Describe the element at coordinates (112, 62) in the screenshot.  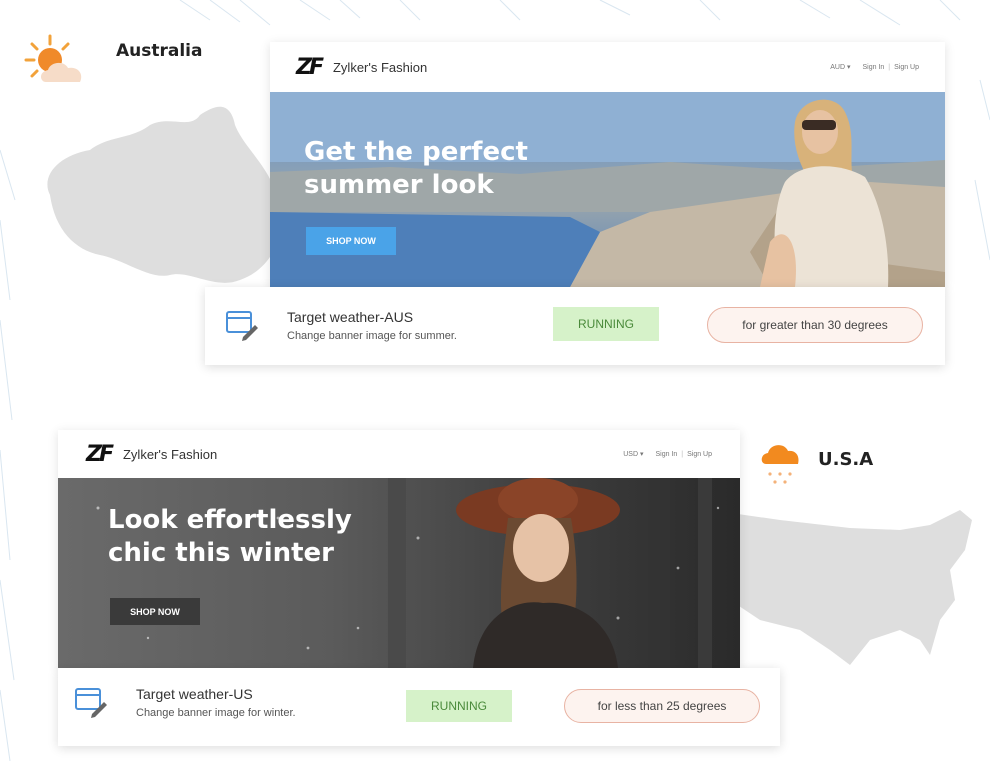
I see `australia-region: Australia` at that location.